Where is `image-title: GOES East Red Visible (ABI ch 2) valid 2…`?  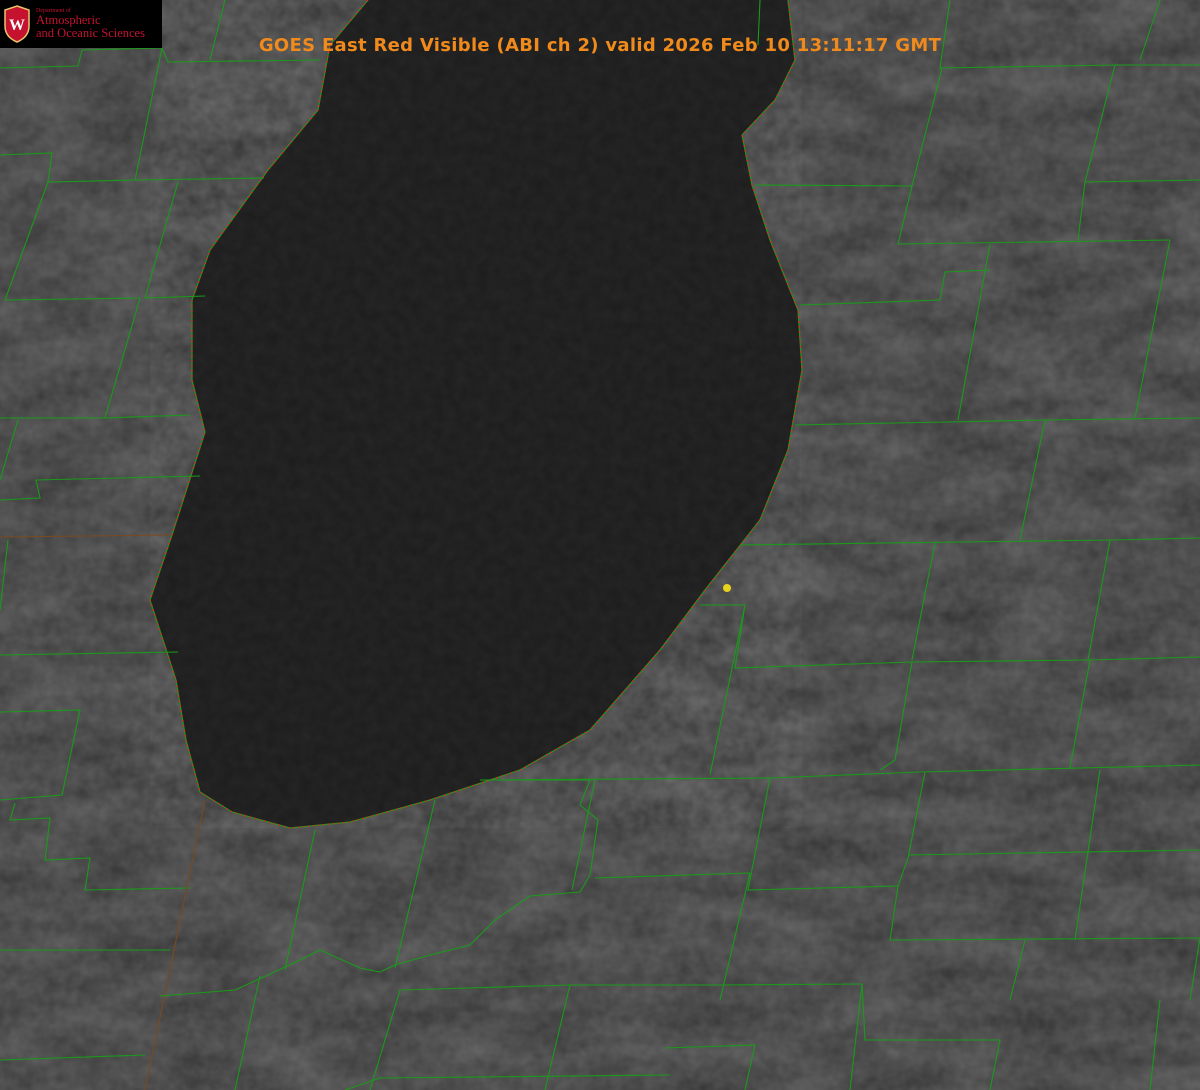 image-title: GOES East Red Visible (ABI ch 2) valid 2… is located at coordinates (600, 45).